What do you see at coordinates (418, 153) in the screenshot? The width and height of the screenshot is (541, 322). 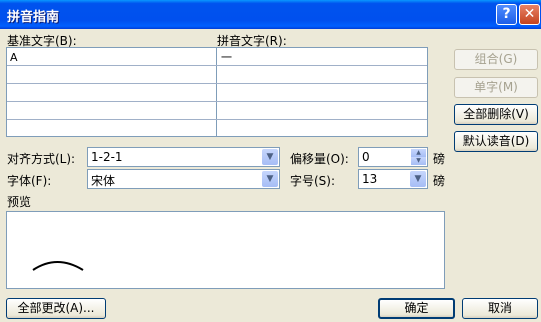 I see `chevron-up-icon: ▲` at bounding box center [418, 153].